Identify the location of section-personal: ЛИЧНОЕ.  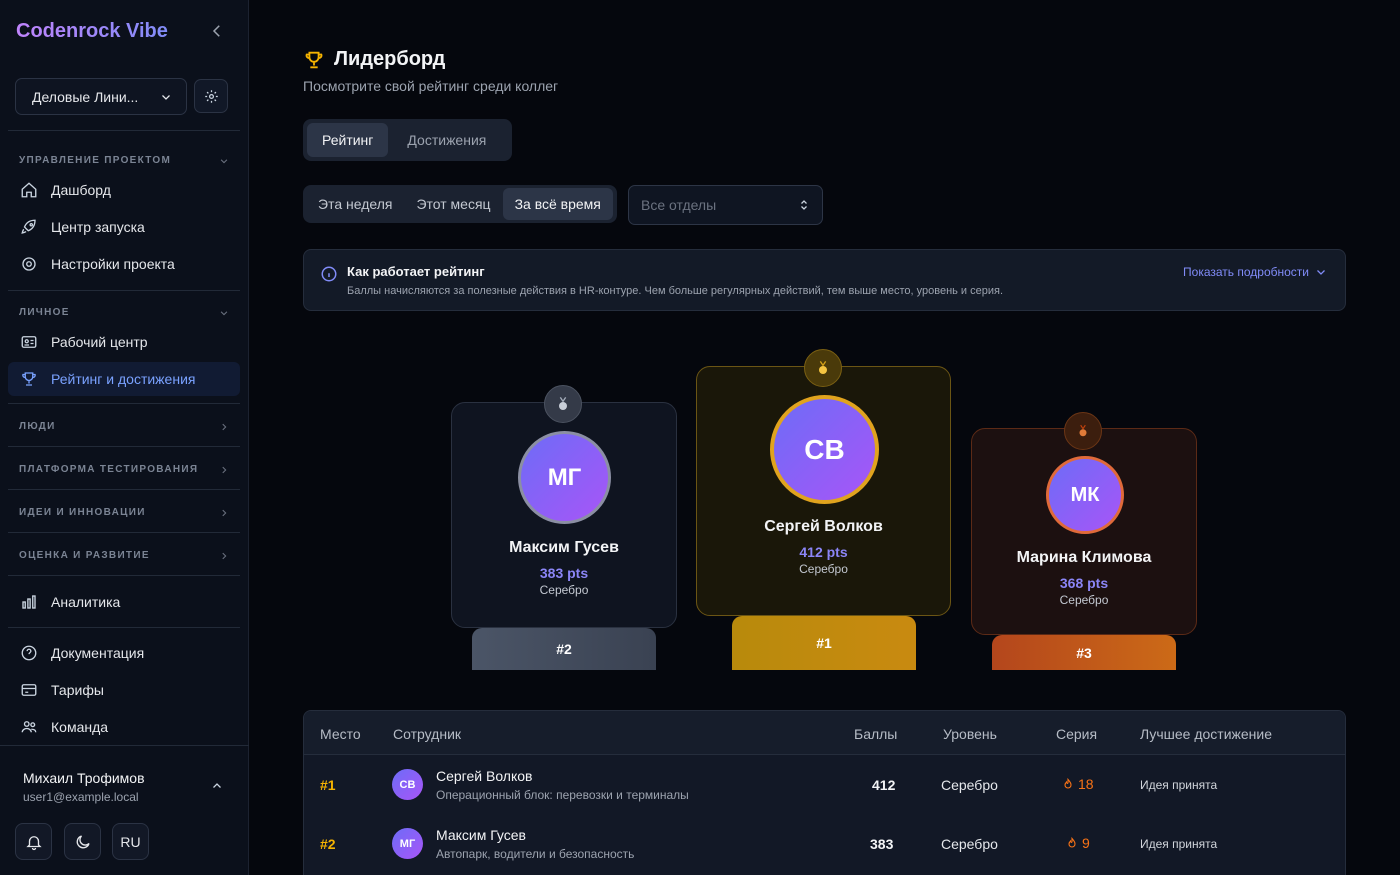
(124, 312).